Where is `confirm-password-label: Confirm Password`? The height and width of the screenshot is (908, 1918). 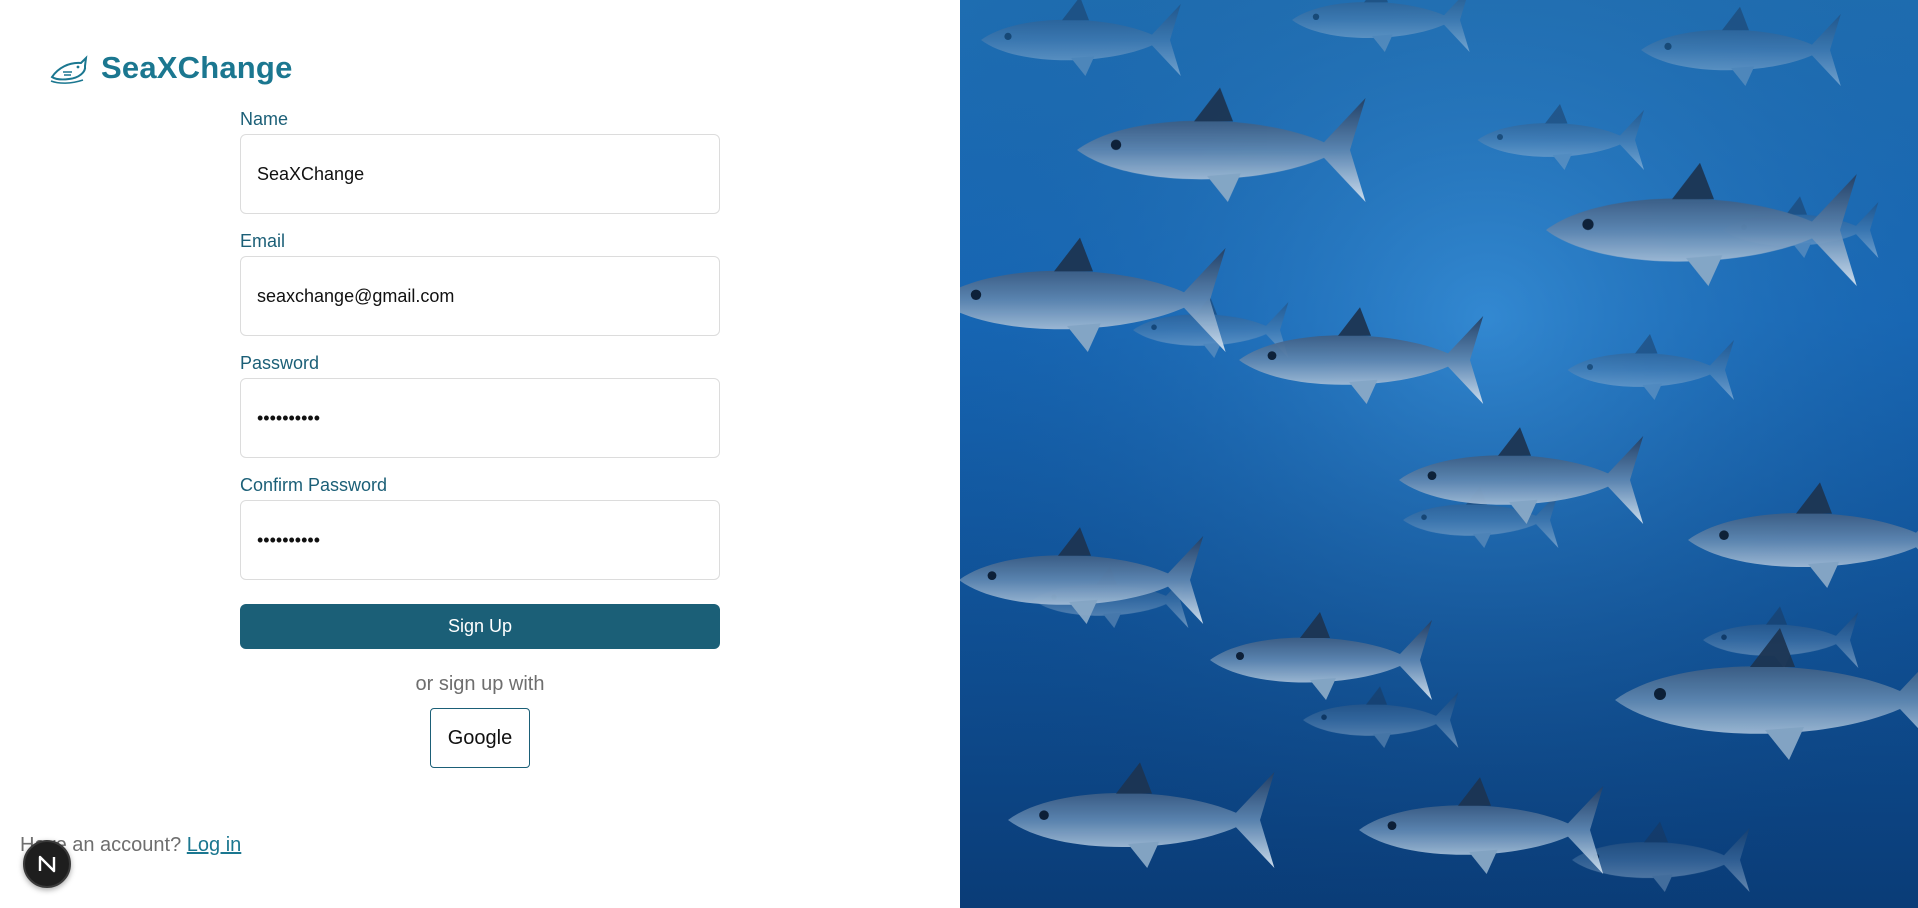 confirm-password-label: Confirm Password is located at coordinates (314, 485).